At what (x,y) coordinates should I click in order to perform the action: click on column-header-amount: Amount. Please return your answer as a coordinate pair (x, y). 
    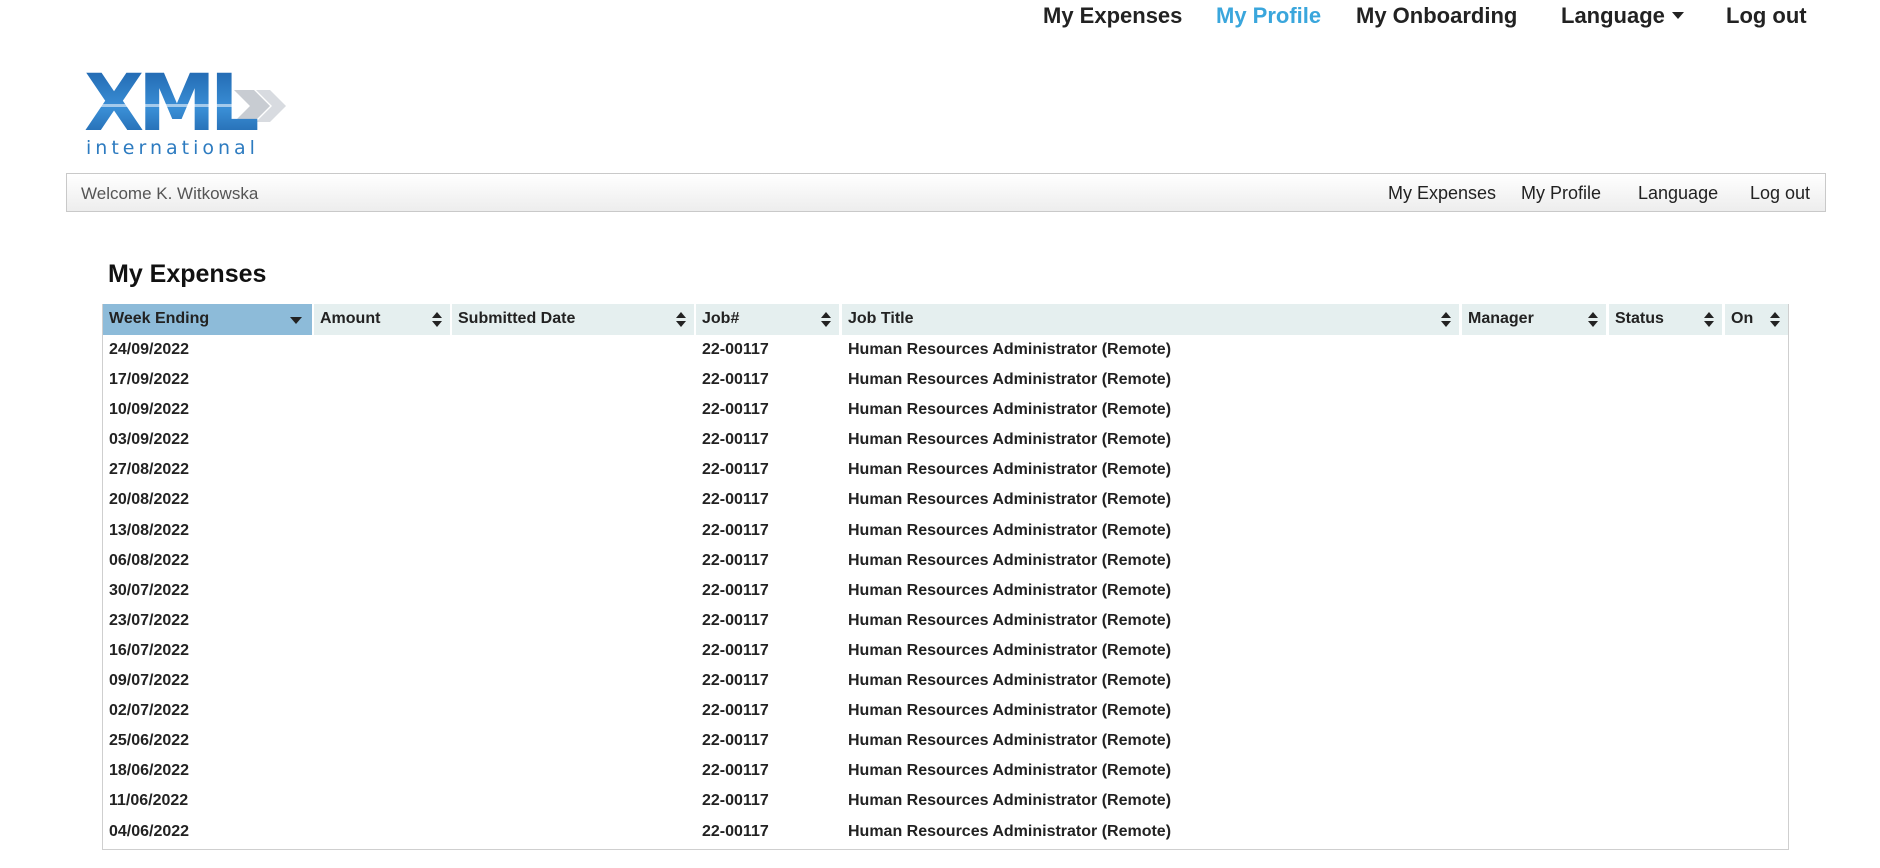
    Looking at the image, I should click on (382, 319).